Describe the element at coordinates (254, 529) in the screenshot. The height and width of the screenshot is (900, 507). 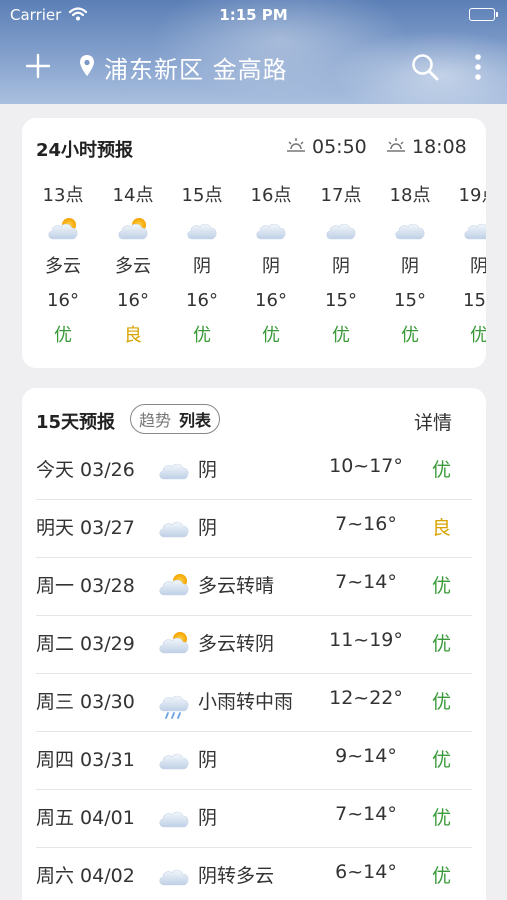
I see `daily-row: 明天 03/27 阴 7~16° 良` at that location.